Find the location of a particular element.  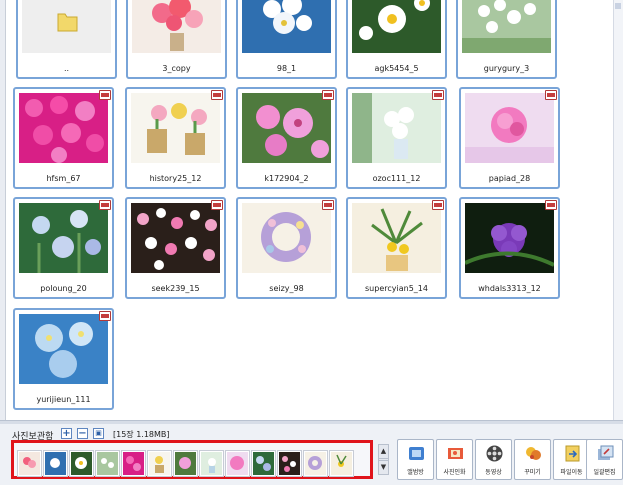

photo-caption: ozoc111_12 is located at coordinates (396, 178).